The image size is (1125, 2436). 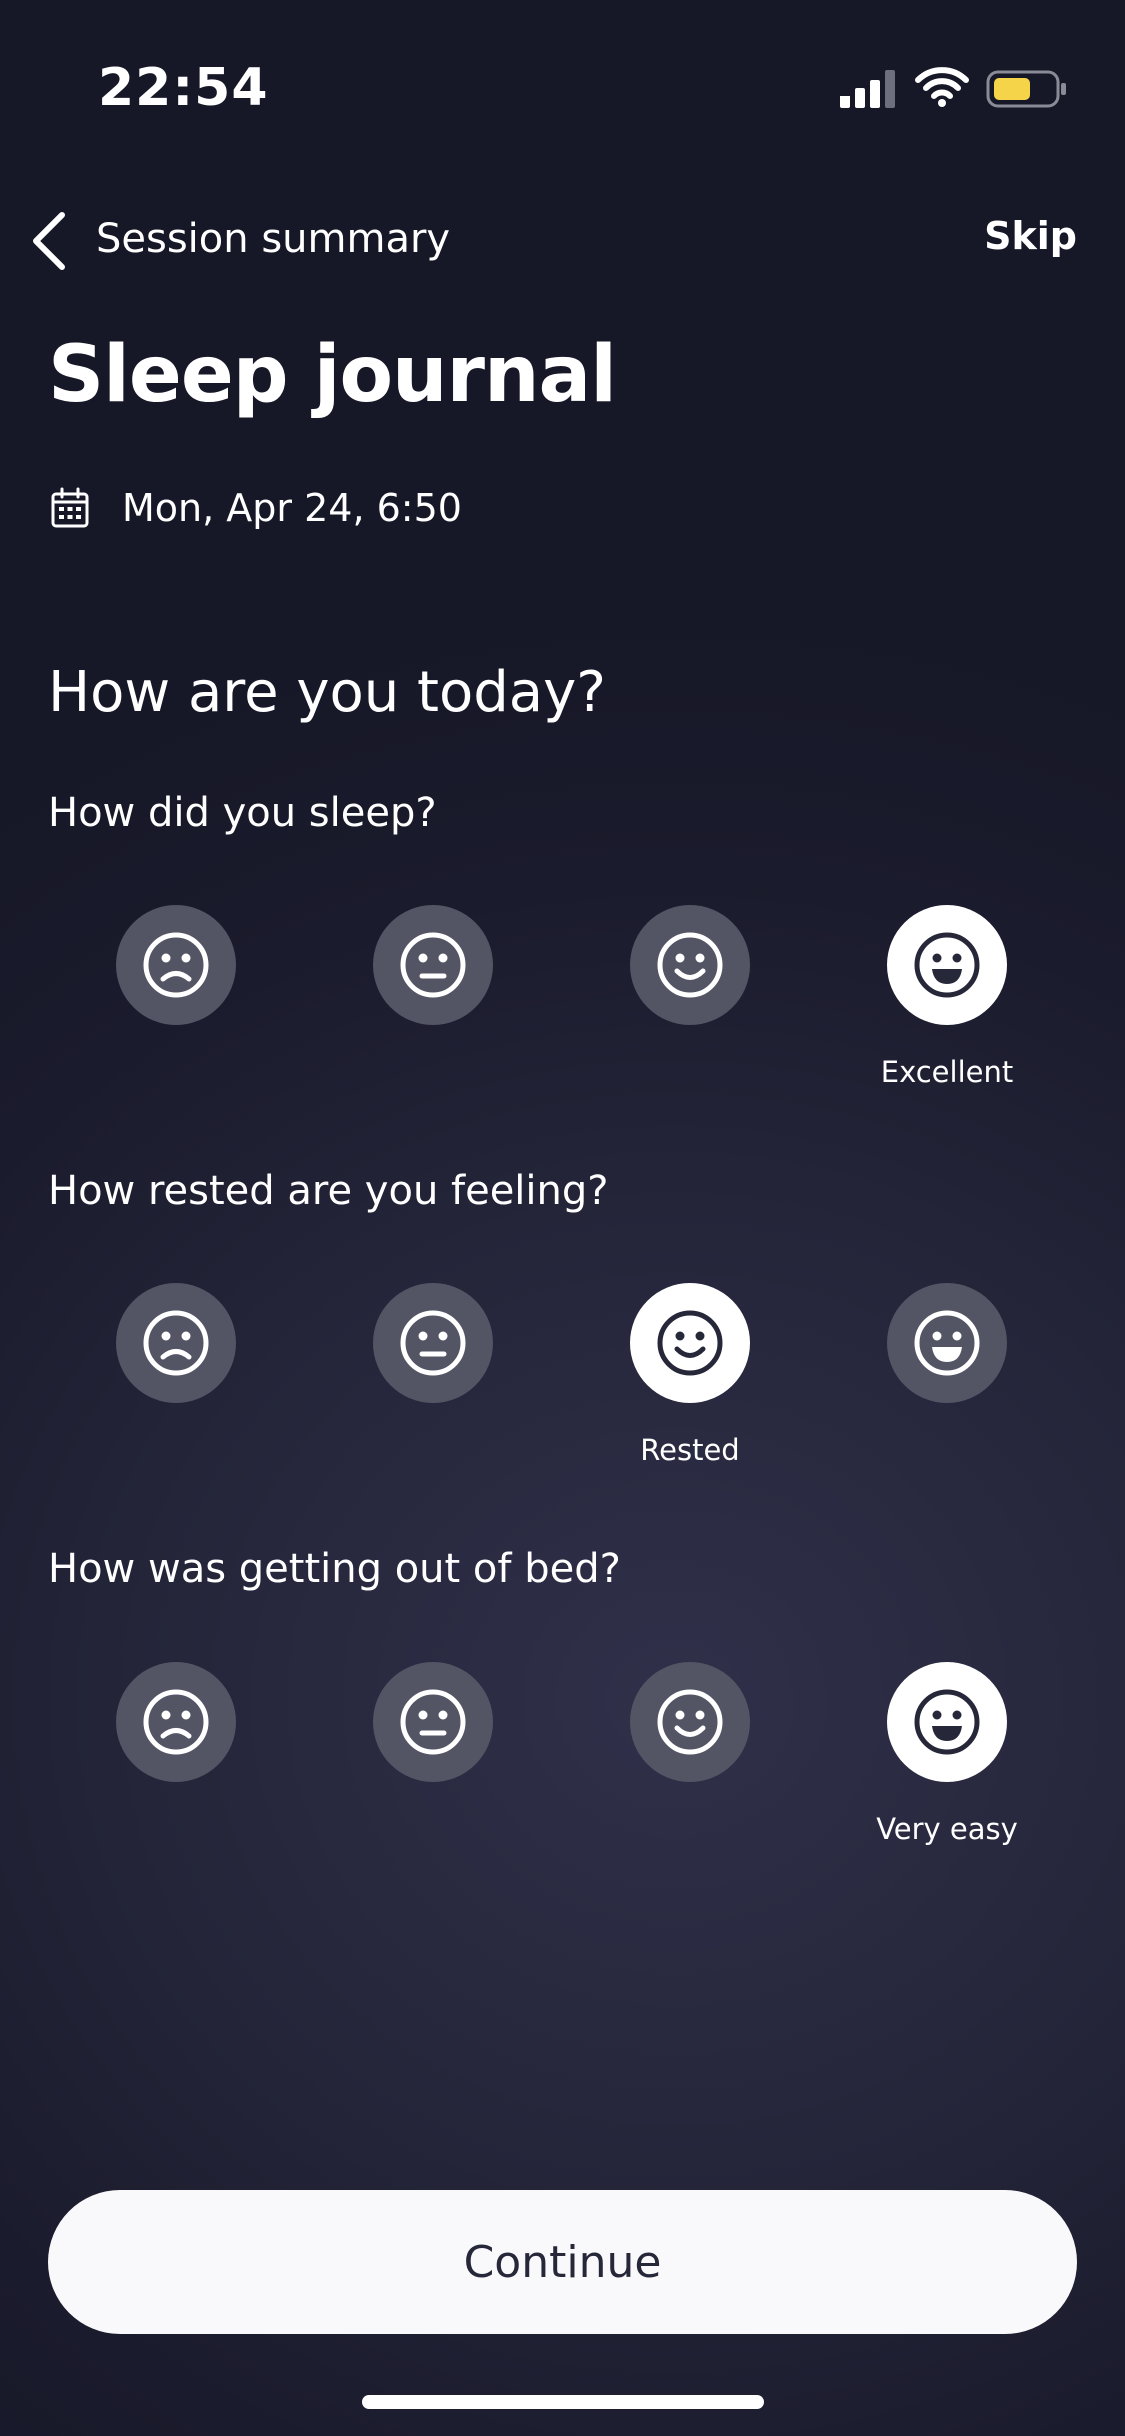 I want to click on skip-button: Skip, so click(x=1030, y=236).